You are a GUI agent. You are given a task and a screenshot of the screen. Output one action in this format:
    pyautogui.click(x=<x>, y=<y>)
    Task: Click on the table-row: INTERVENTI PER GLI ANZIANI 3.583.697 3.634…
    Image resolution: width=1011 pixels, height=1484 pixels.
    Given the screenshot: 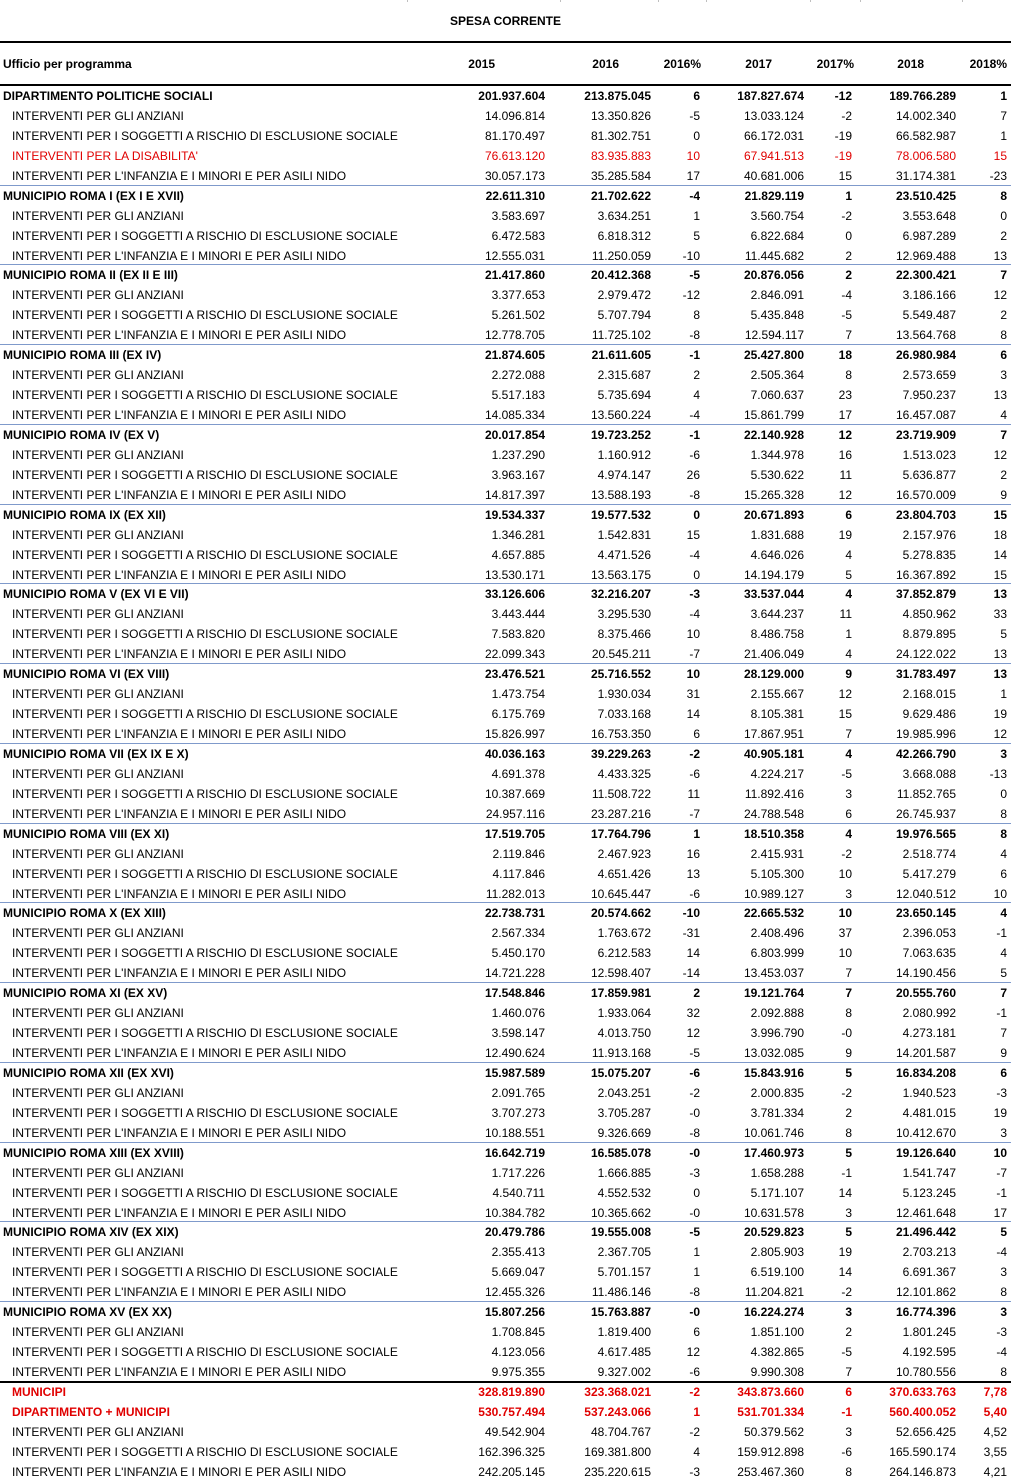 What is the action you would take?
    pyautogui.click(x=505, y=216)
    